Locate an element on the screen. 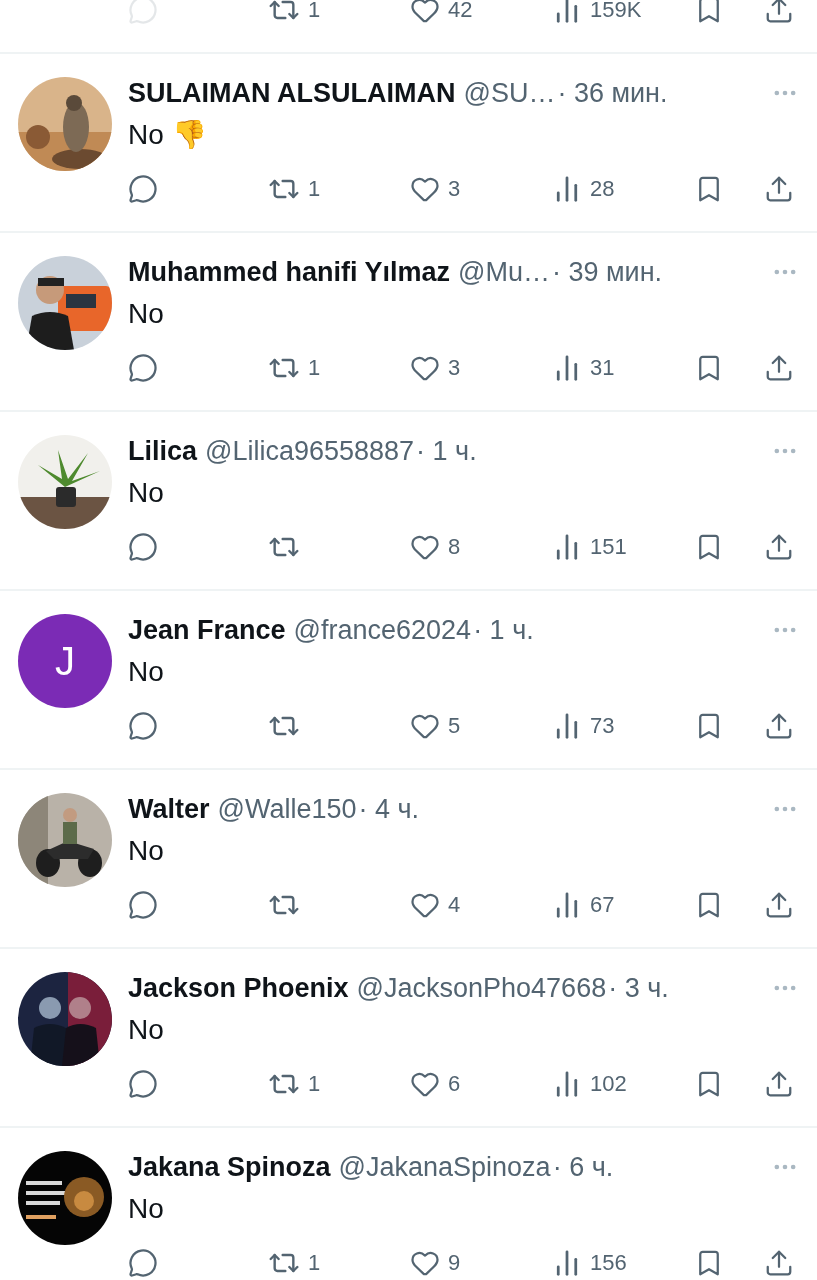 This screenshot has height=1280, width=817. author-name: Walter is located at coordinates (169, 809).